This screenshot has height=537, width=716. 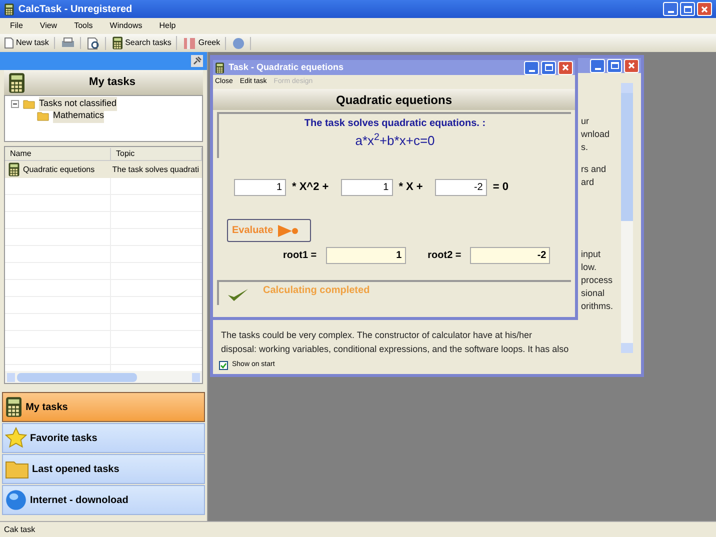 I want to click on menu-item: Windows, so click(x=126, y=26).